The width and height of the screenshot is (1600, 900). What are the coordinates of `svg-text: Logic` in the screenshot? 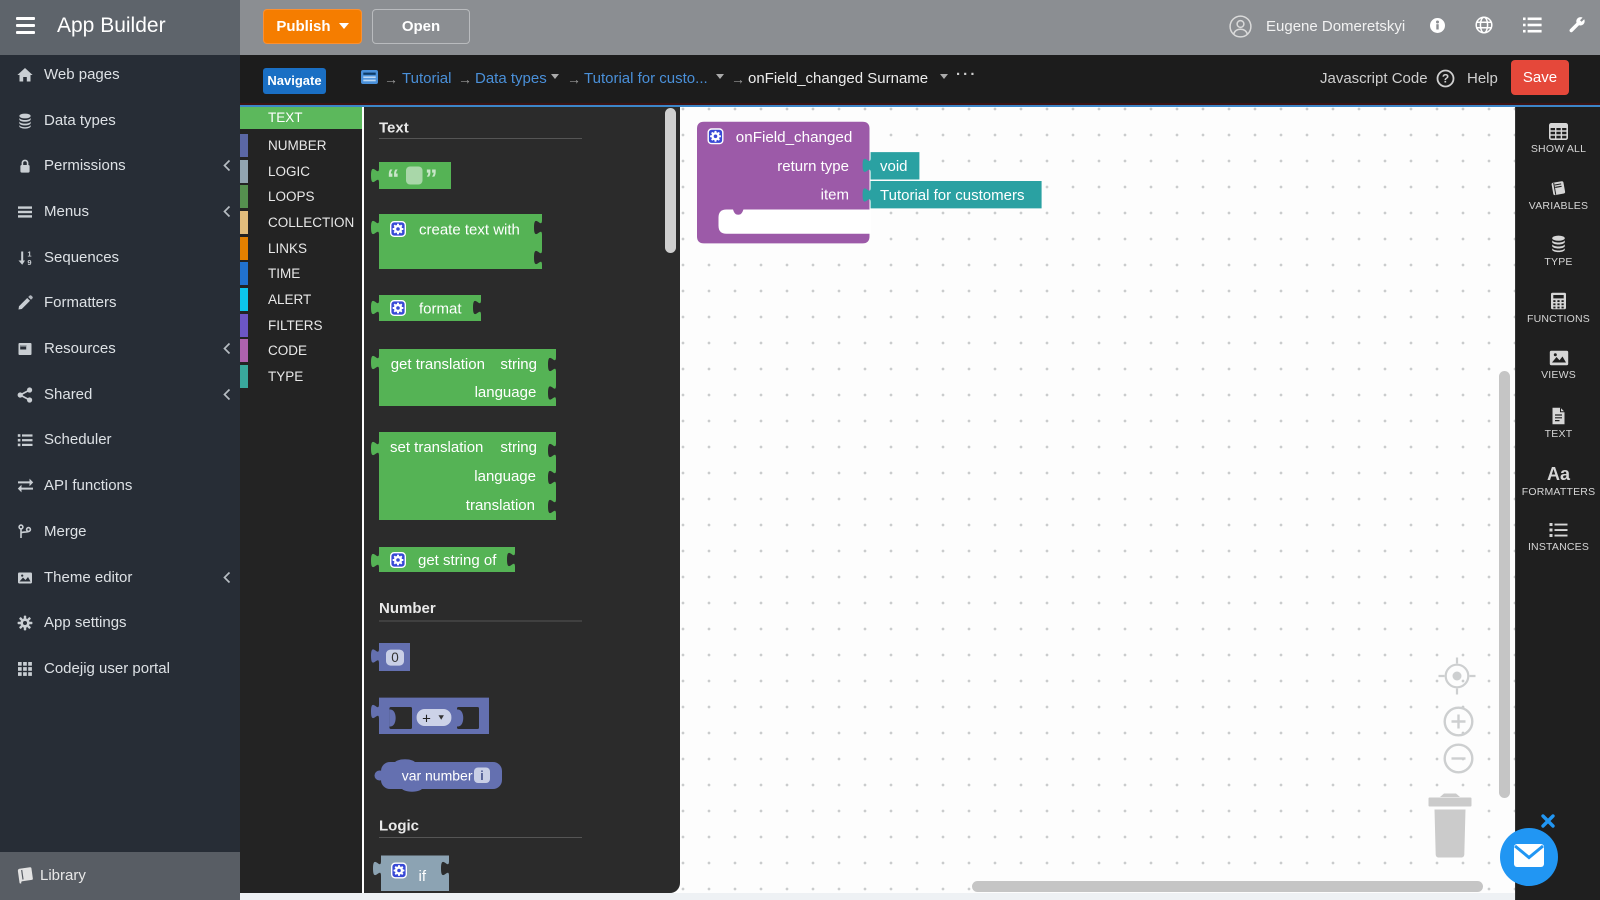 It's located at (399, 826).